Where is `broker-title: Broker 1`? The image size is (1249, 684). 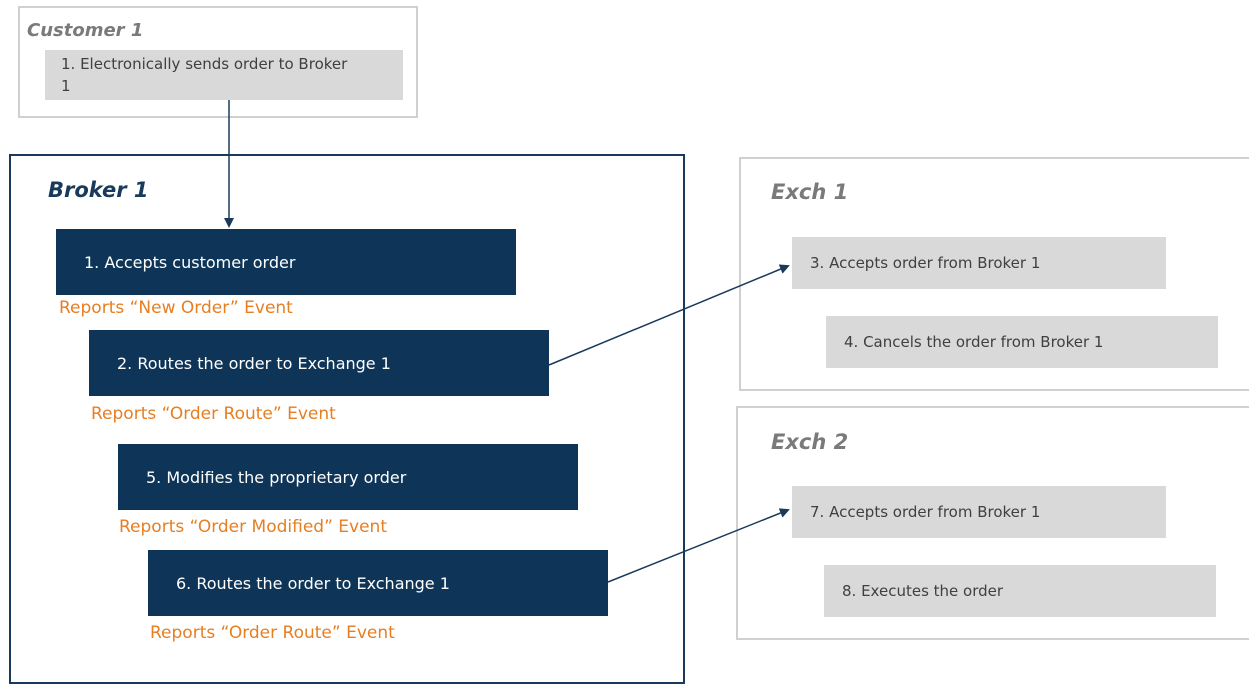
broker-title: Broker 1 is located at coordinates (98, 190).